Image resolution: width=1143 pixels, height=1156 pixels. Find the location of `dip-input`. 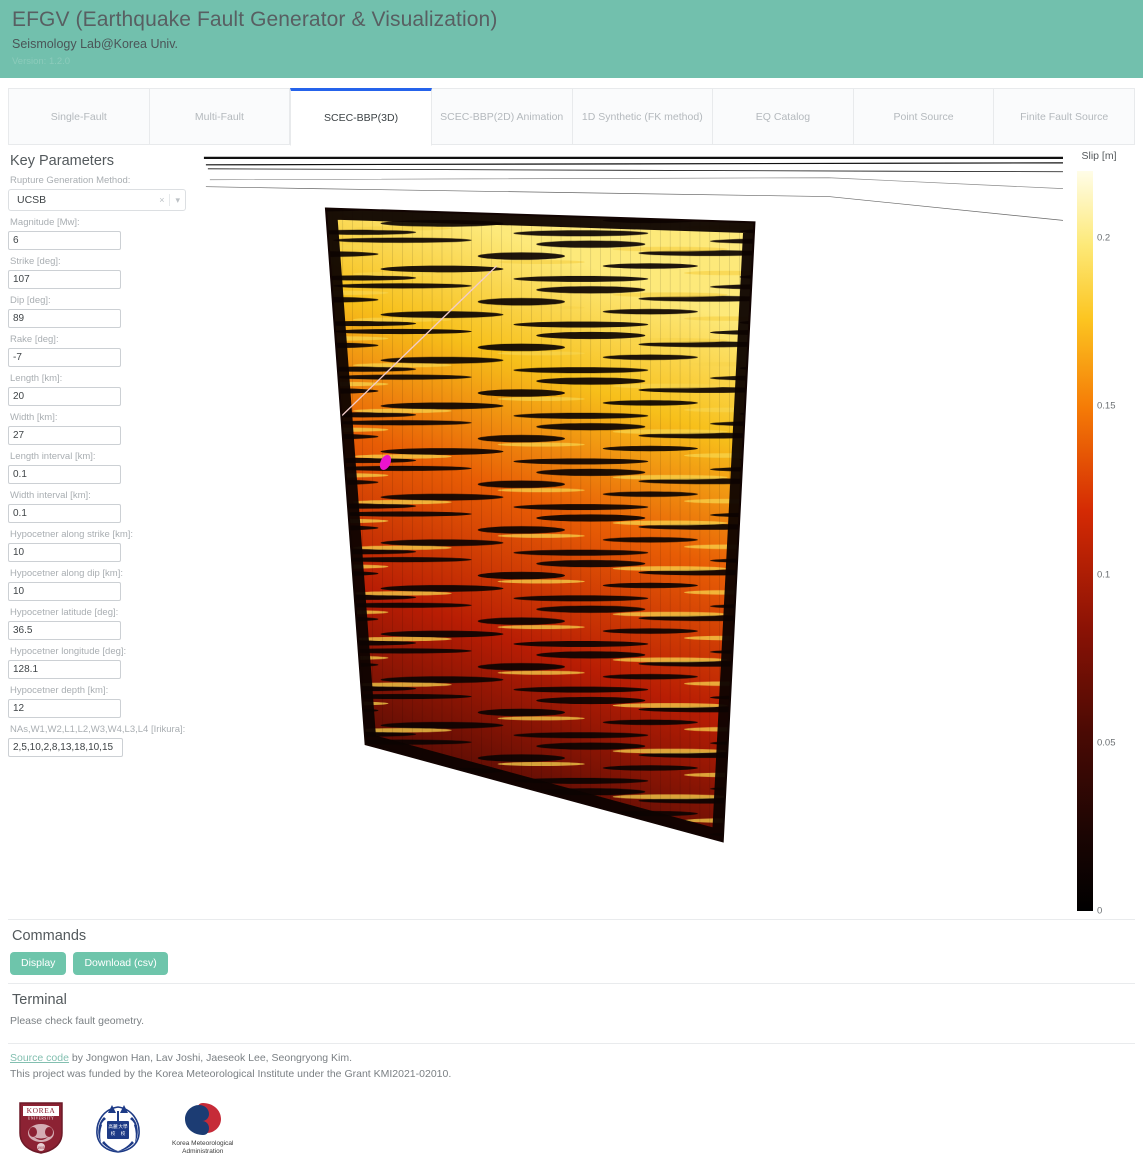

dip-input is located at coordinates (64, 318).